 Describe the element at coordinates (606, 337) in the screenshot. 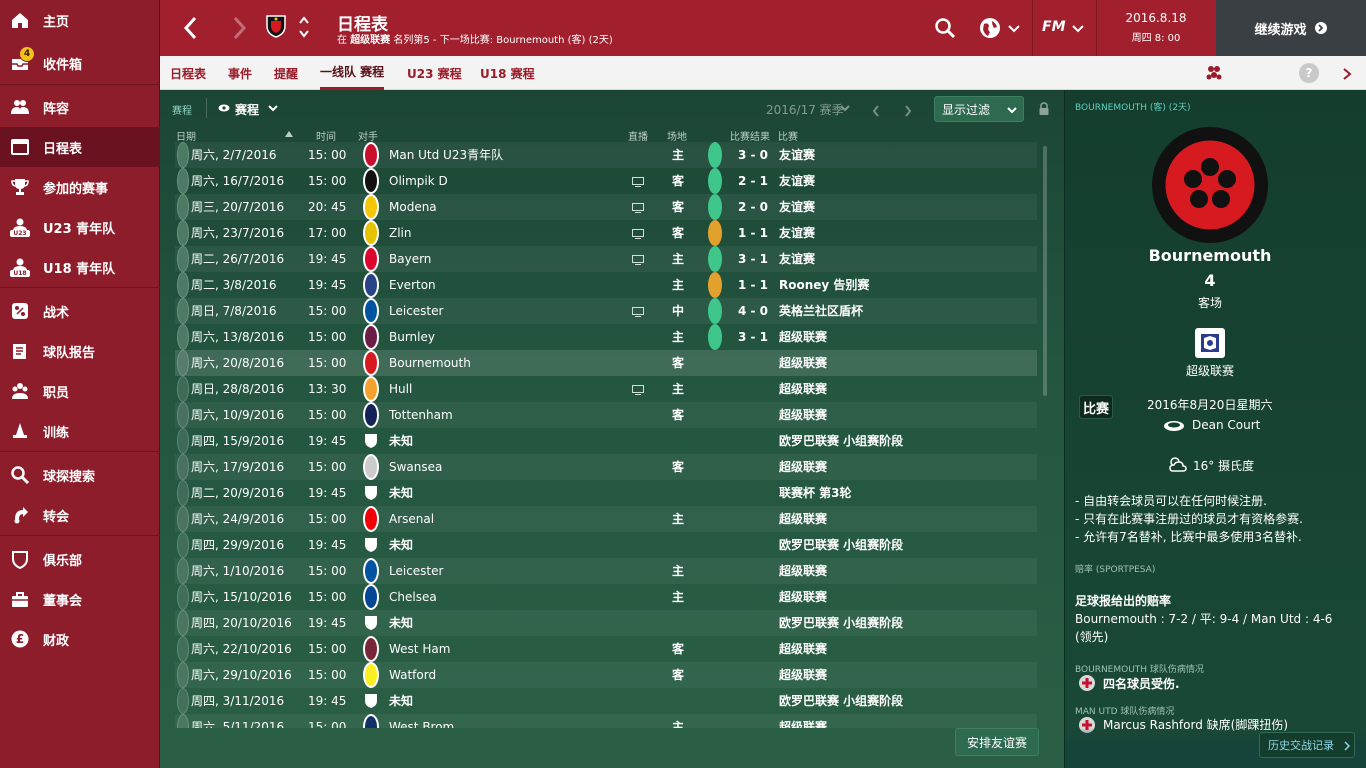

I see `fixture-row: 周六, 13/8/2016 15: 00 Burnley 主 3 - 1 超级联赛` at that location.